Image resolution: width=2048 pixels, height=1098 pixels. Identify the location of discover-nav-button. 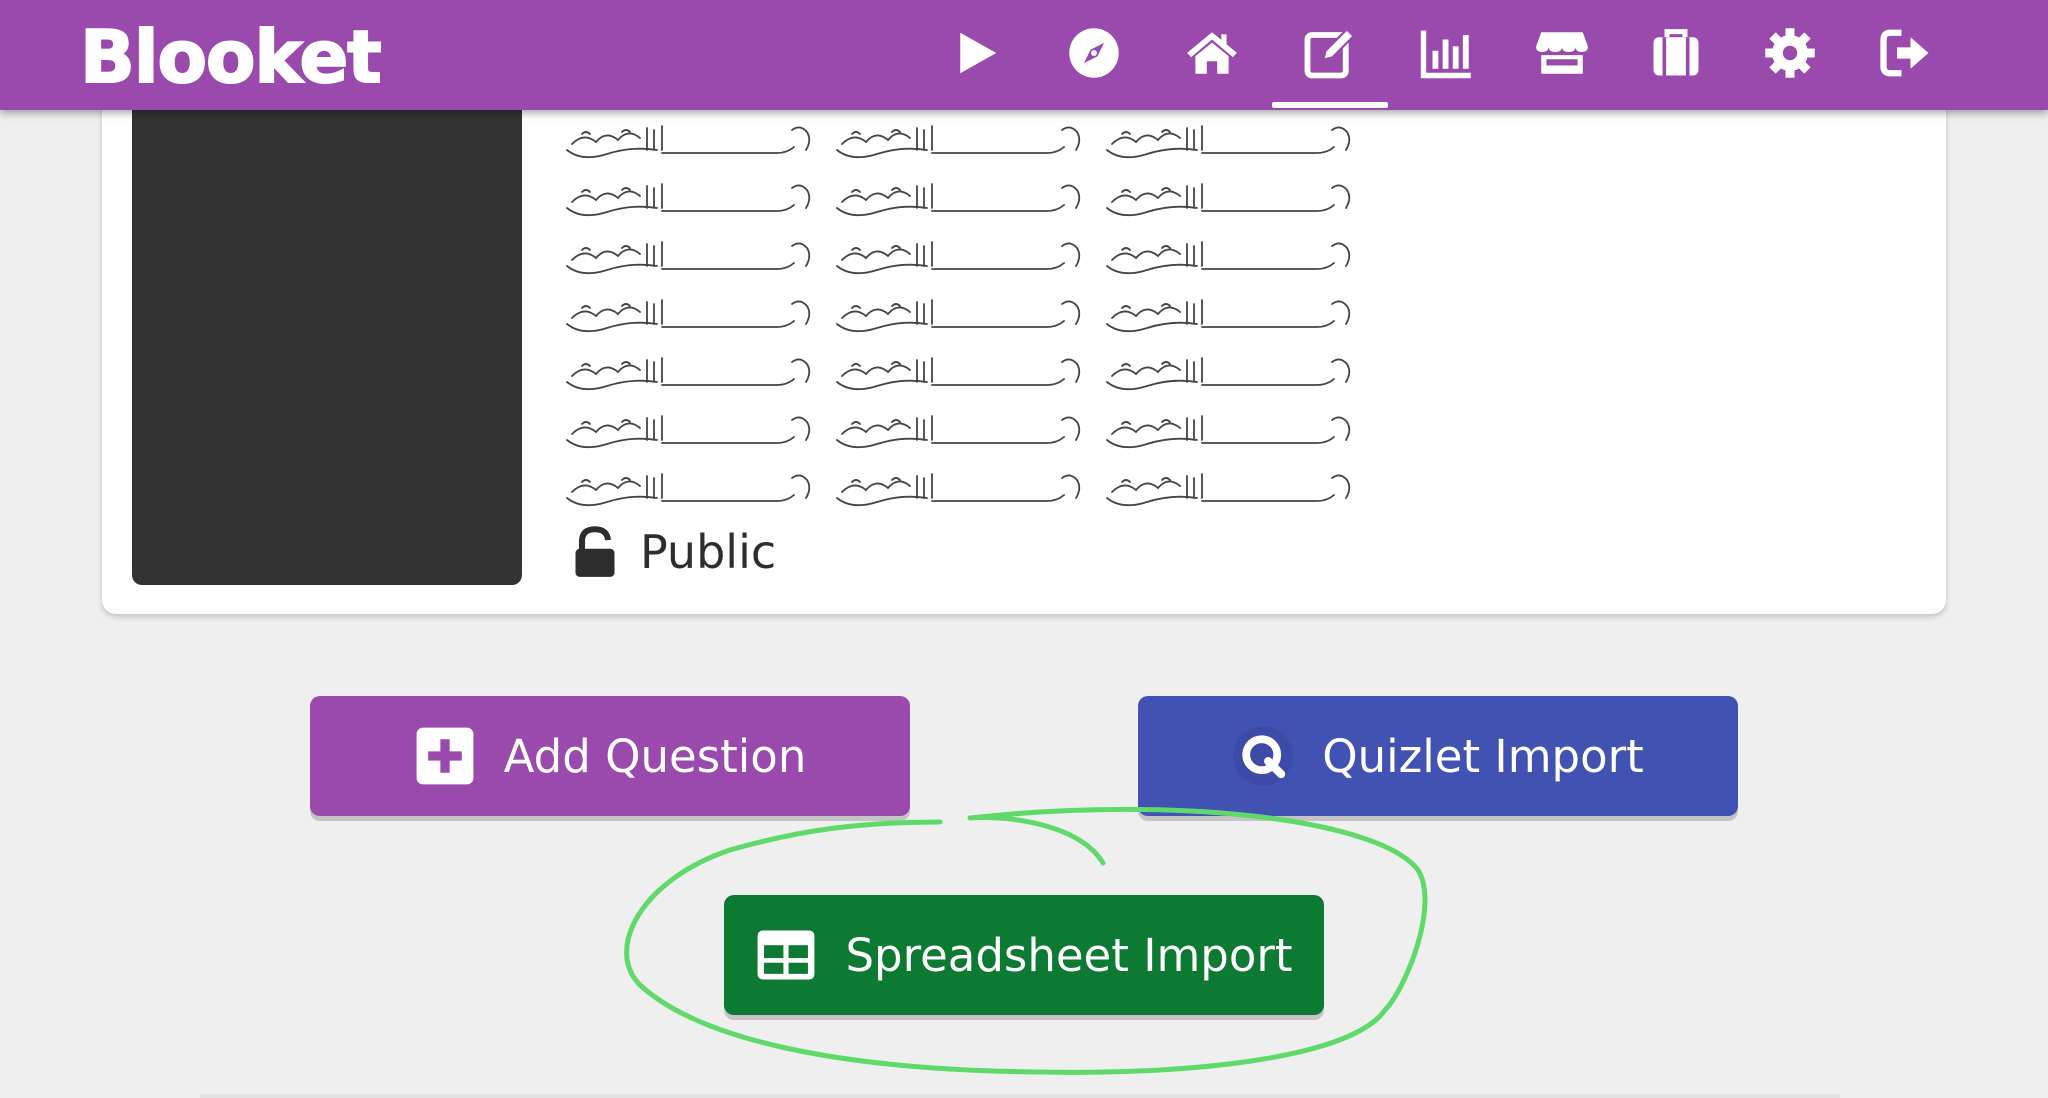
(1094, 53).